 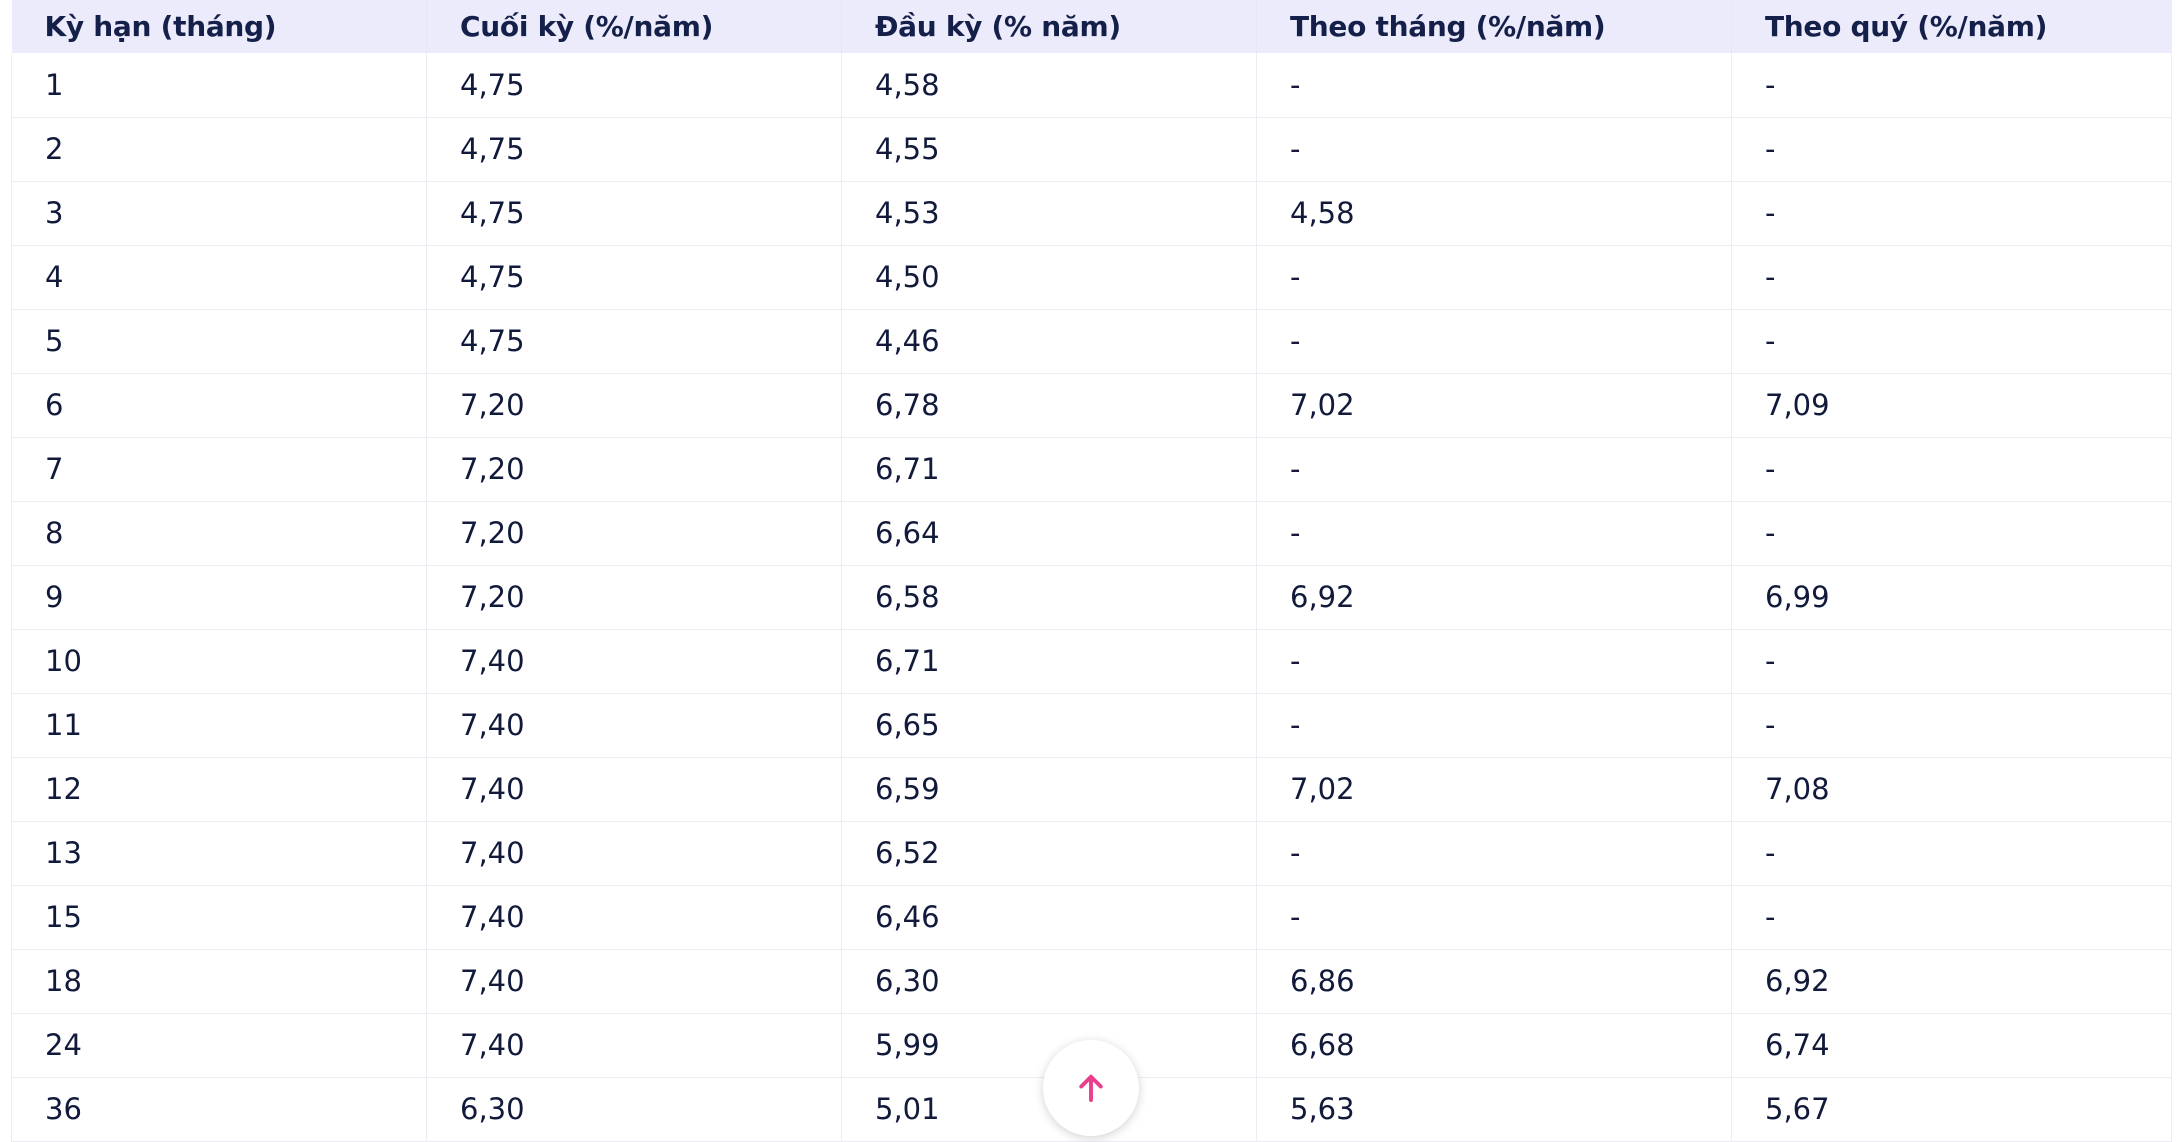 I want to click on cell-term: 2, so click(x=219, y=149).